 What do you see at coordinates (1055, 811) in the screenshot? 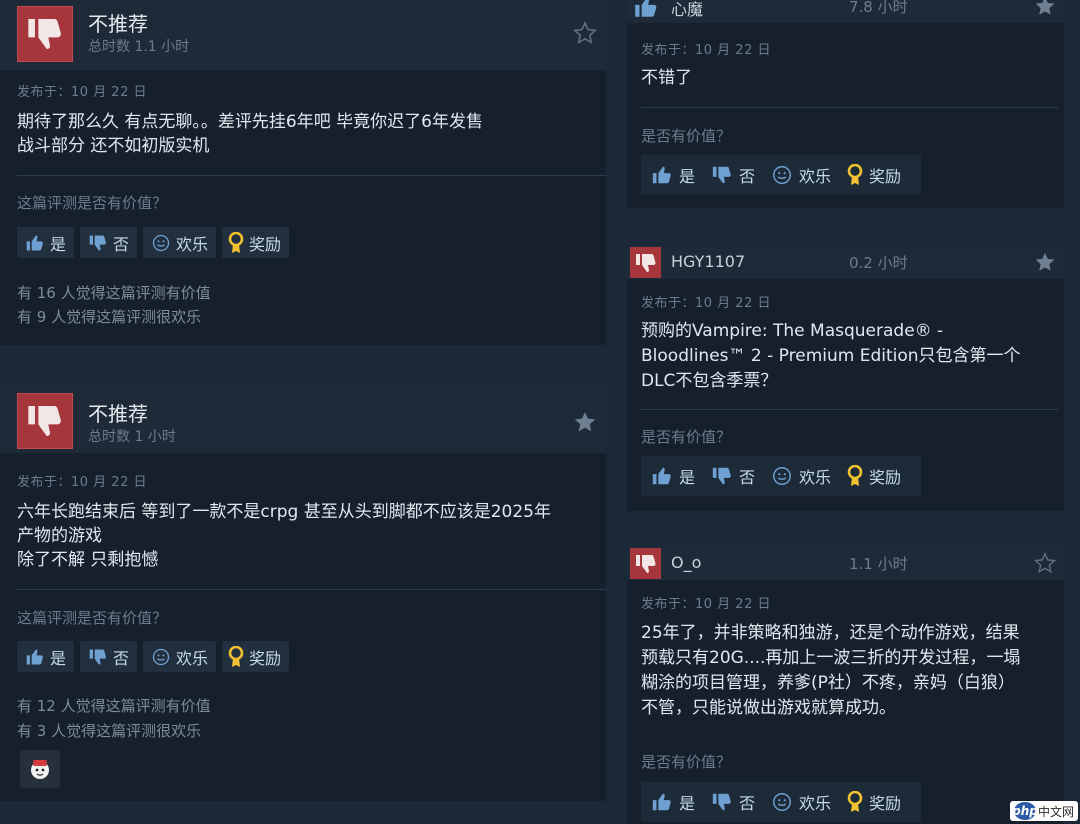
I see `watermark-text: 中文网` at bounding box center [1055, 811].